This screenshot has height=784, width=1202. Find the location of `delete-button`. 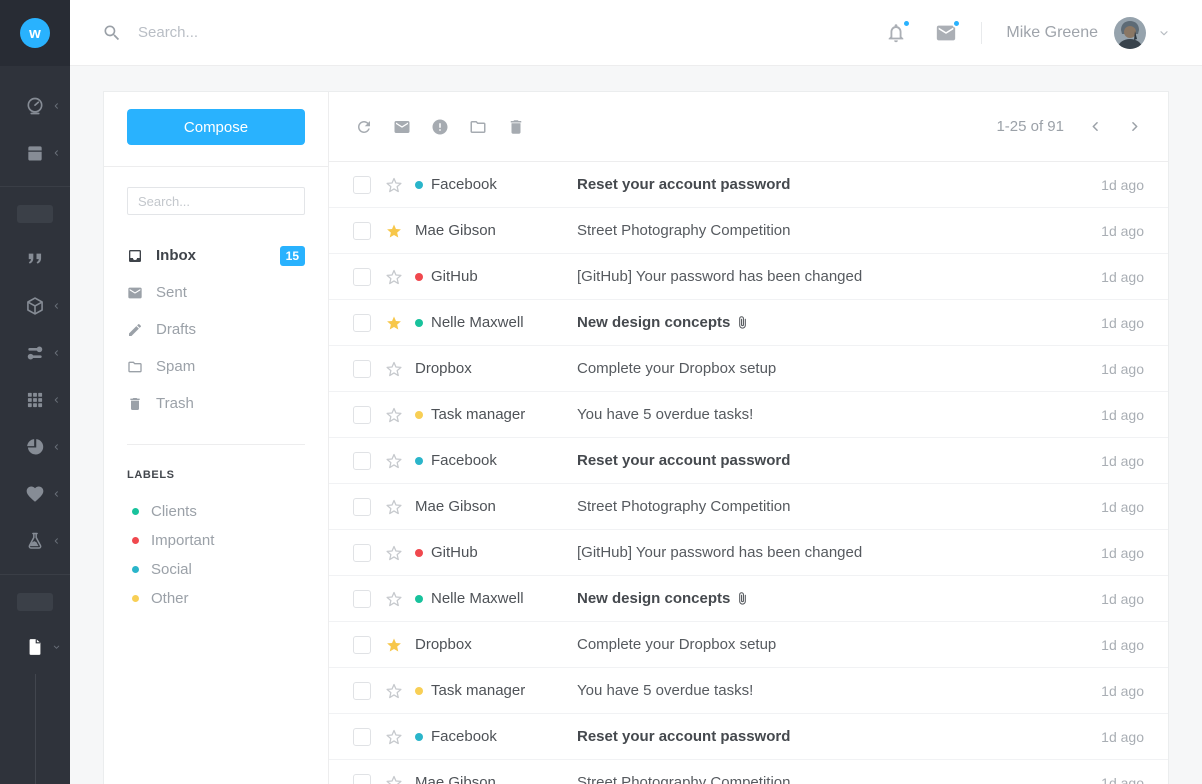

delete-button is located at coordinates (516, 127).